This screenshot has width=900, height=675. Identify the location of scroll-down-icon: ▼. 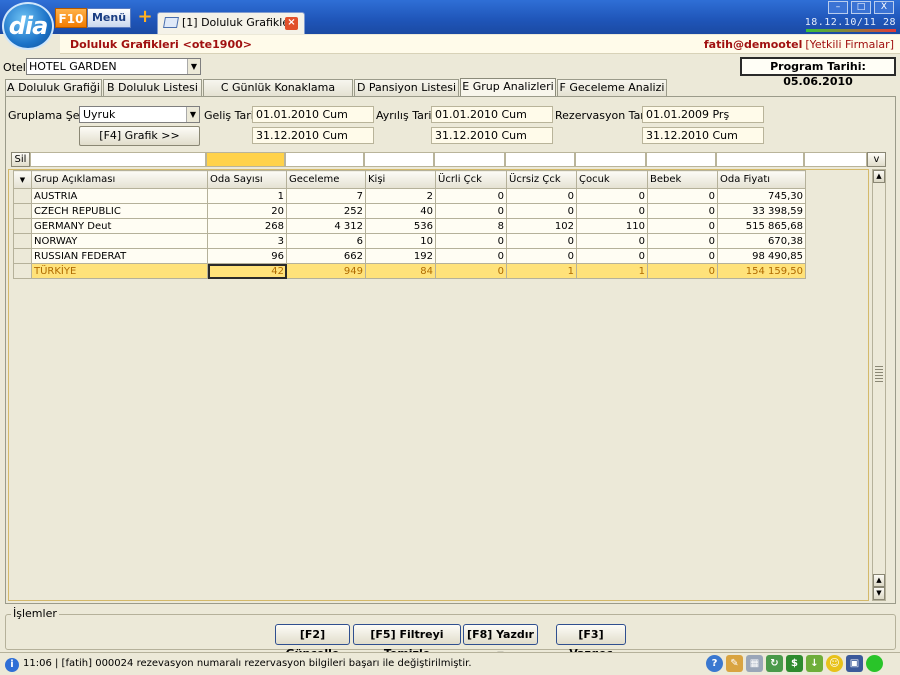
(879, 593).